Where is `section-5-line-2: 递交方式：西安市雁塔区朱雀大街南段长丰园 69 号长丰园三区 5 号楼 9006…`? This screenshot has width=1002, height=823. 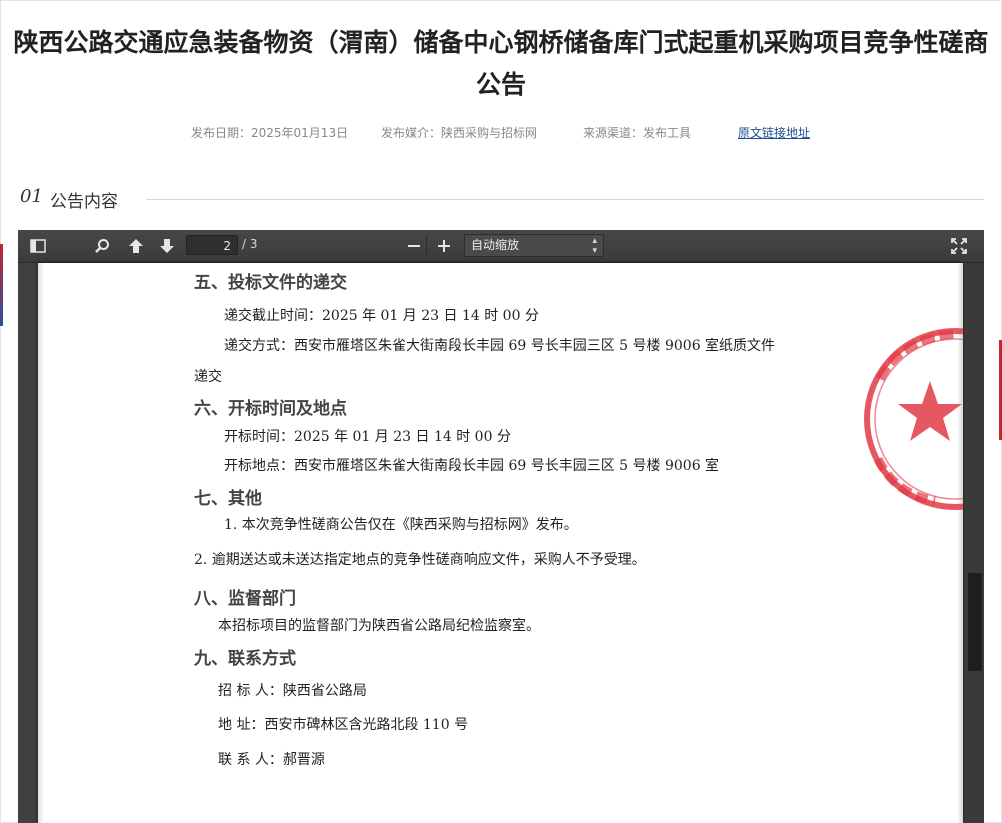
section-5-line-2: 递交方式：西安市雁塔区朱雀大街南段长丰园 69 号长丰园三区 5 号楼 9006… is located at coordinates (500, 346).